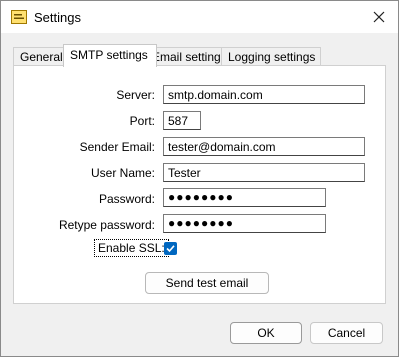  I want to click on send-test-email-button: Send test email, so click(207, 283).